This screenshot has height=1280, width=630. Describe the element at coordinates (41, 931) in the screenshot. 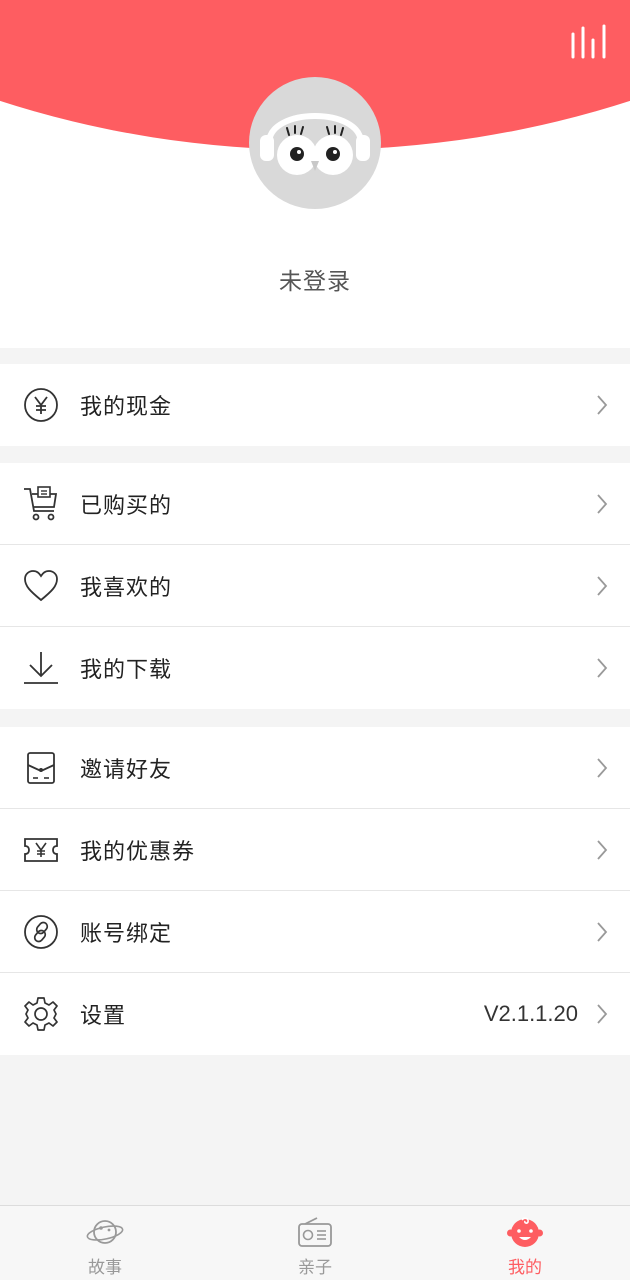

I see `link-icon` at that location.